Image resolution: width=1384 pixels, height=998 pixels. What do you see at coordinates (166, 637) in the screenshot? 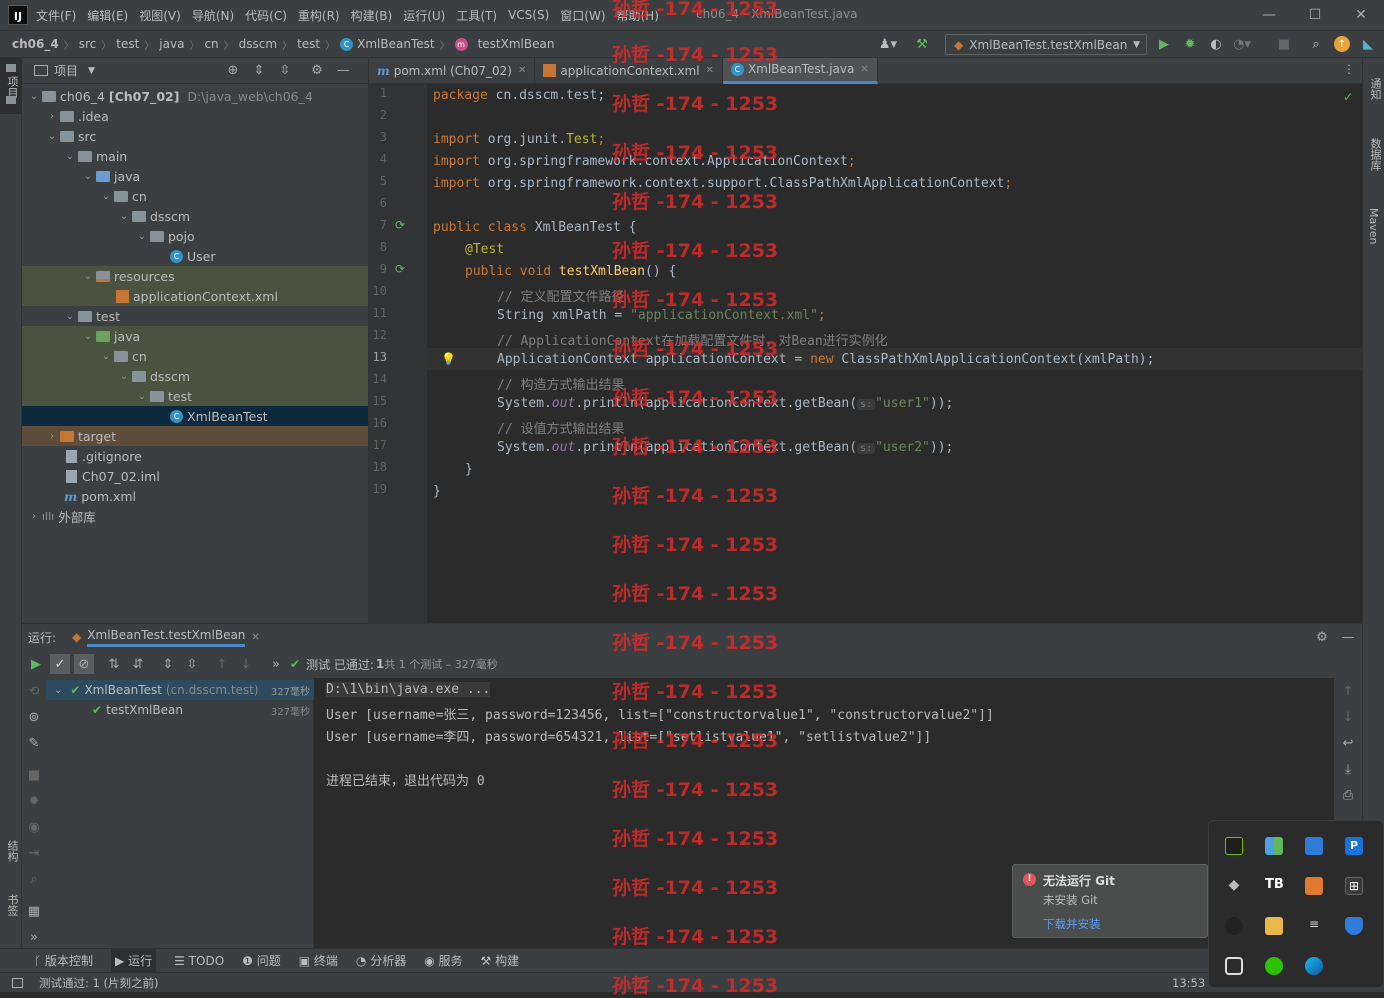
I see `run-tab: XmlBeanTest.testXmlBean` at bounding box center [166, 637].